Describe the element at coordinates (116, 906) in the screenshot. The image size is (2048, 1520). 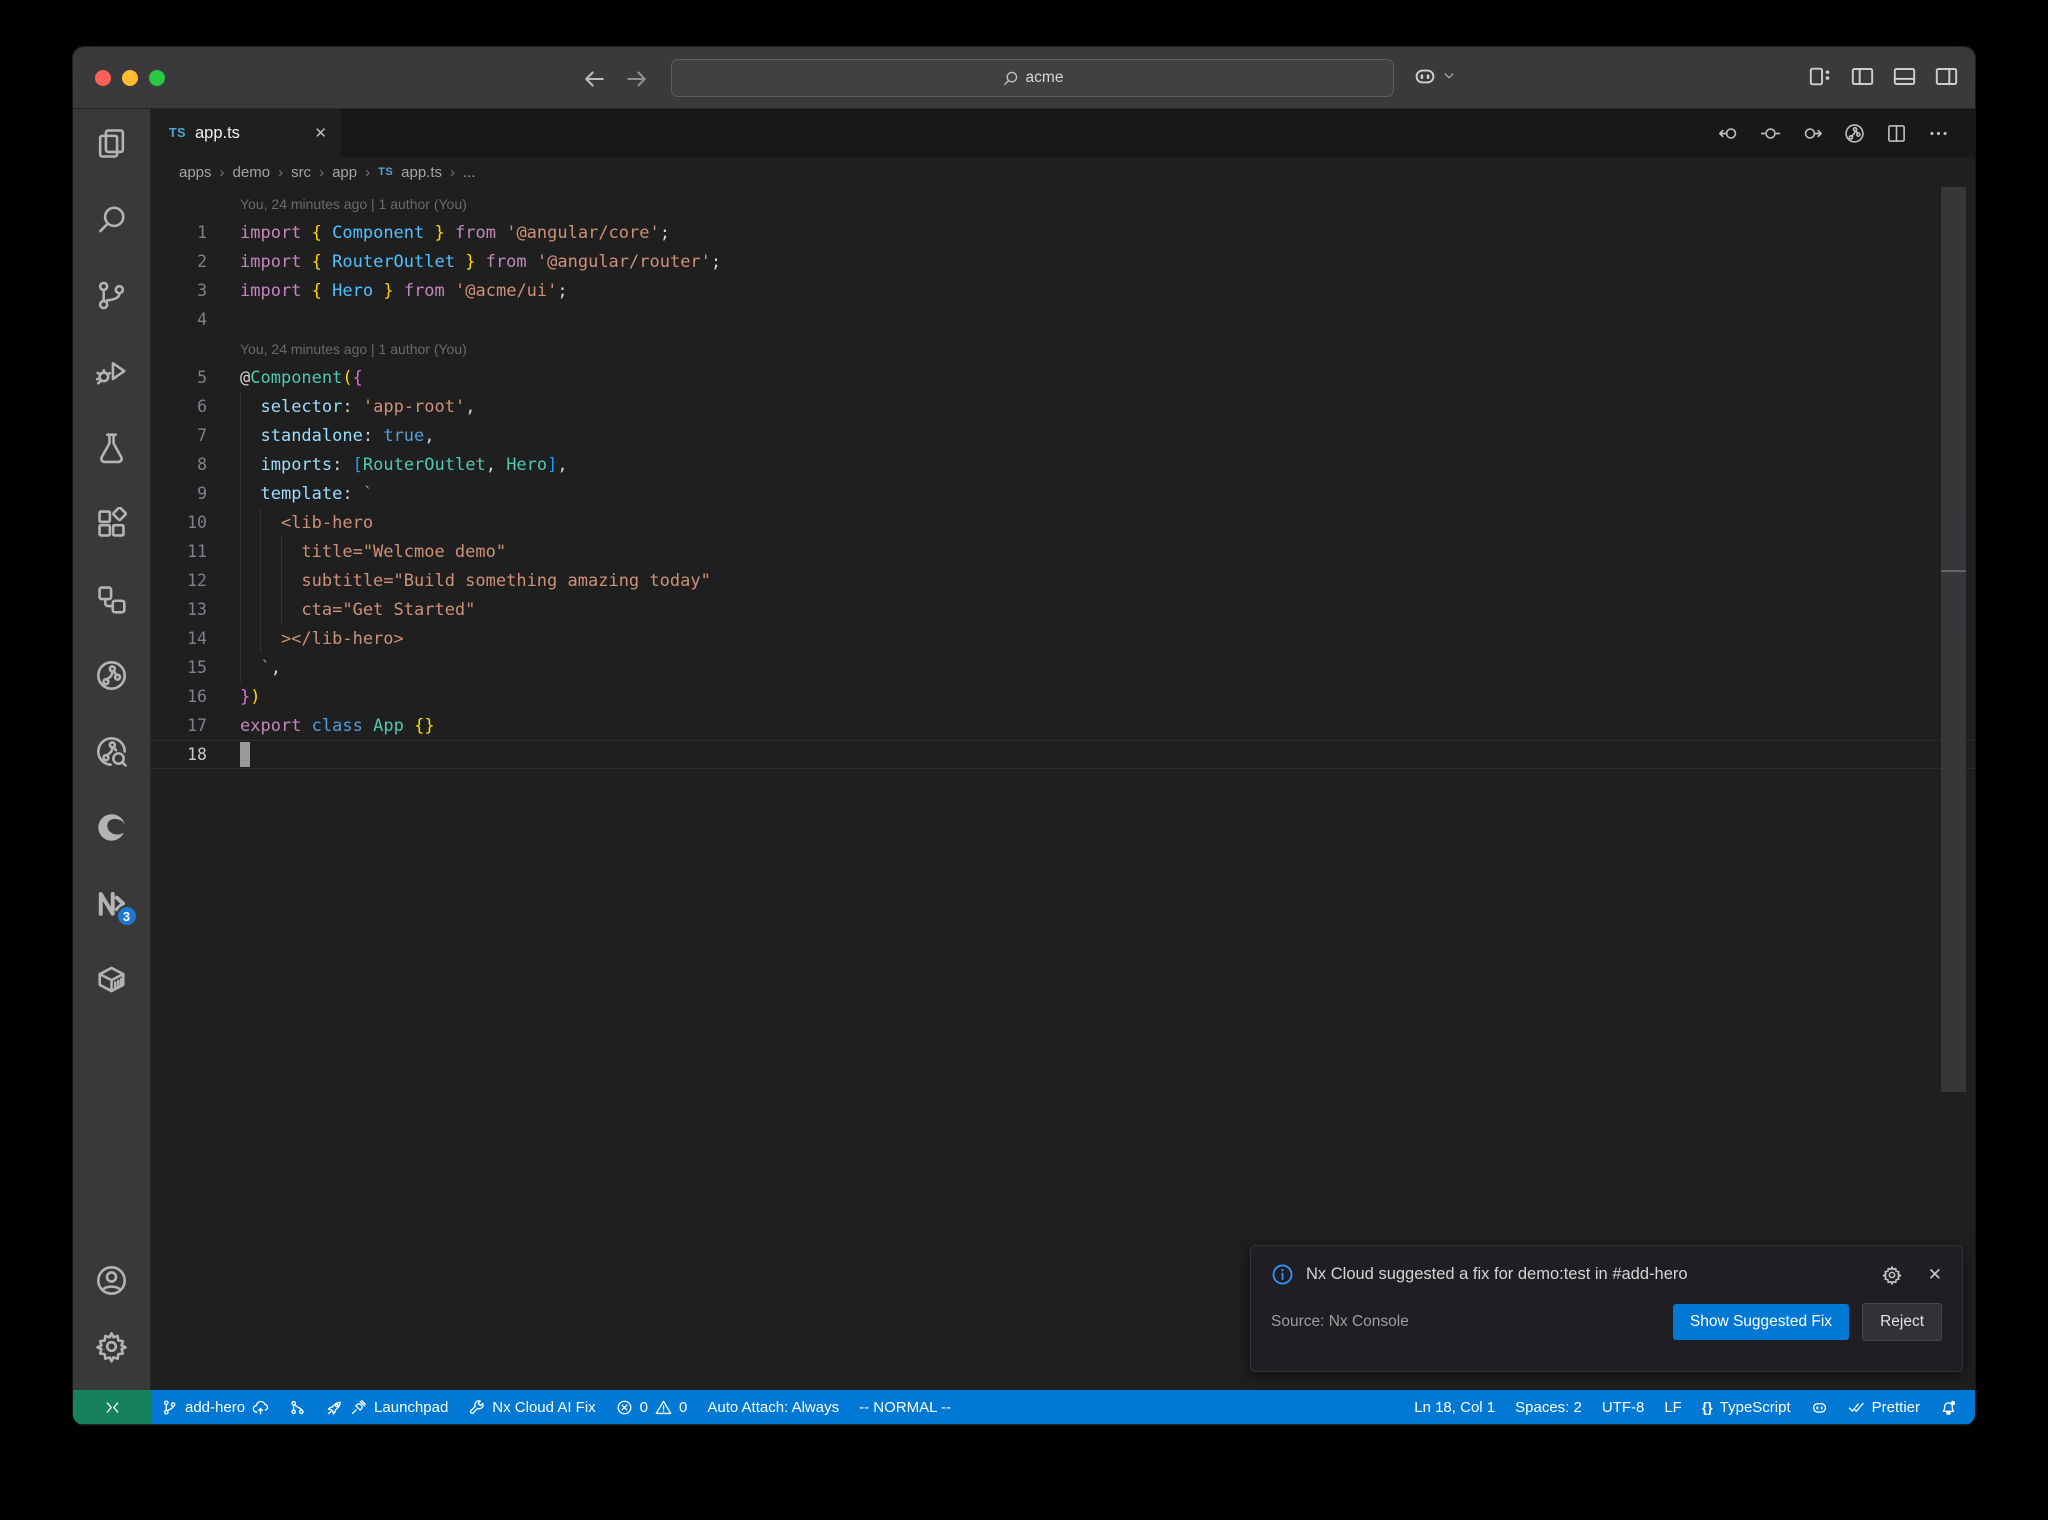
I see `activity-bar-item-nx-console: 3` at that location.